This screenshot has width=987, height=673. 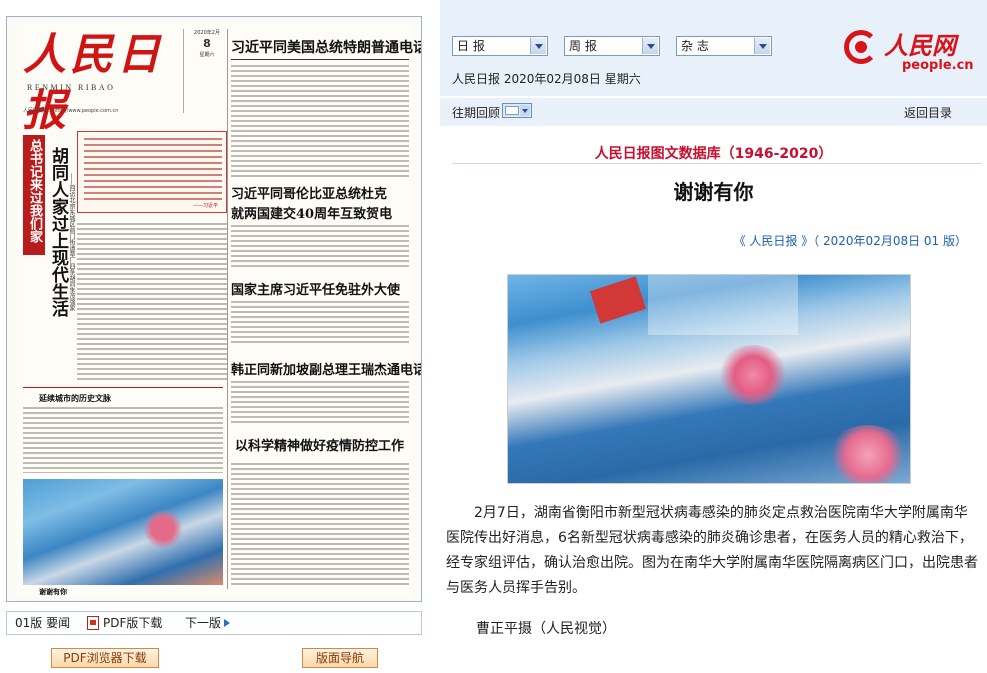 What do you see at coordinates (103, 81) in the screenshot?
I see `masthead-logo: 人民日报 RENMIN RIBAO` at bounding box center [103, 81].